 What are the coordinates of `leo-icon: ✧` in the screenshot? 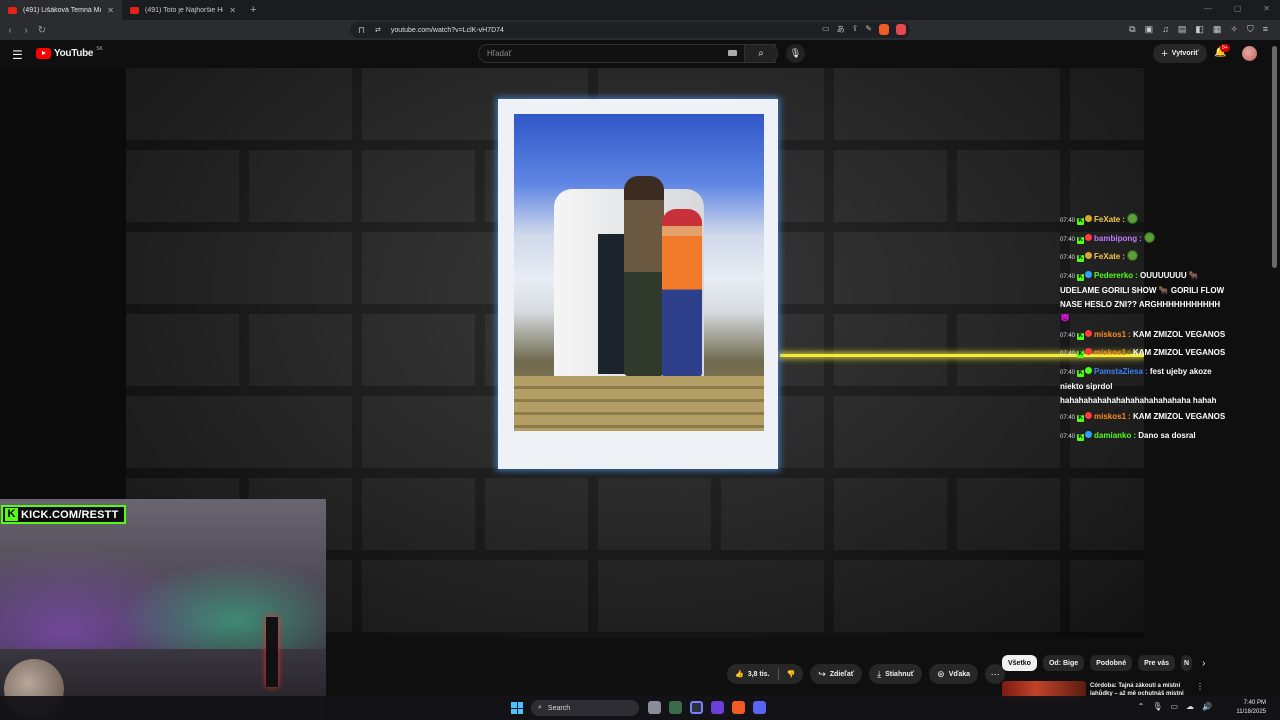 It's located at (1234, 29).